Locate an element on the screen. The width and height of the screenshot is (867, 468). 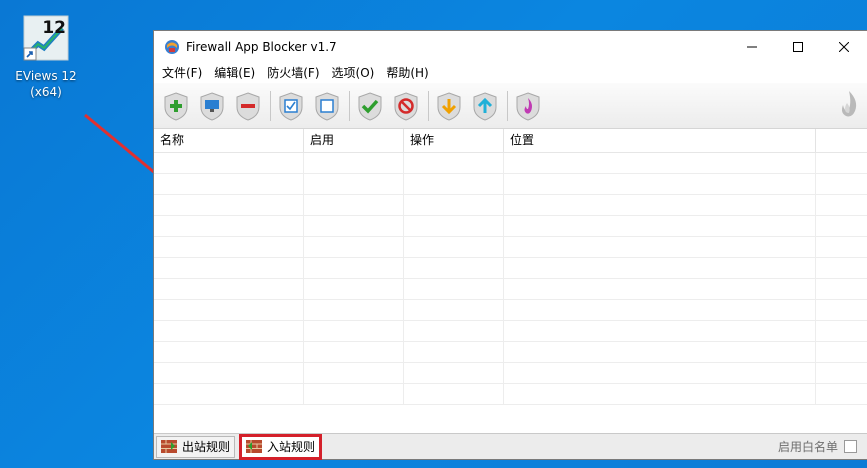
column-header-action: 操作 is located at coordinates (454, 140).